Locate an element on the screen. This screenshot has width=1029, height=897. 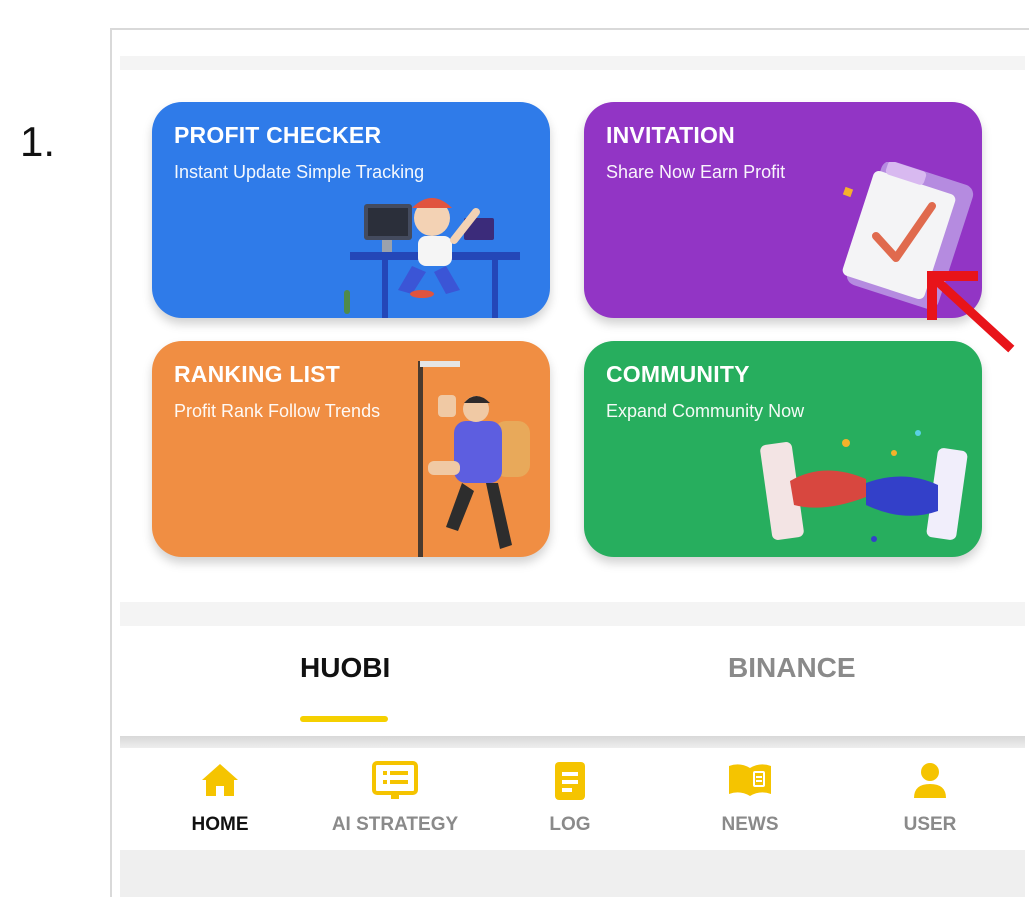
card-title: RANKING LIST is located at coordinates (257, 374).